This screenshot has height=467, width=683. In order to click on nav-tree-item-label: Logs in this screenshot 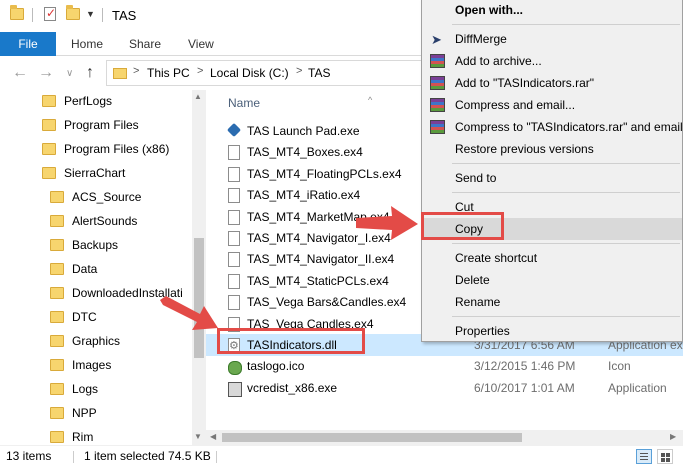, I will do `click(85, 389)`.